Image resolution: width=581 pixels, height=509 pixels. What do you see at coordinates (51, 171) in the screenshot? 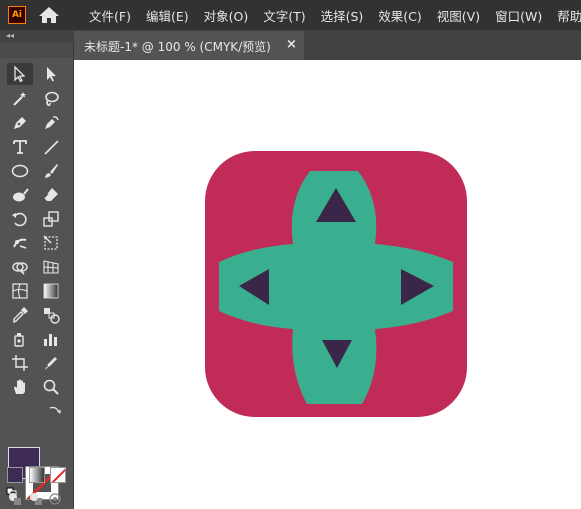
I see `paintbrush-tool-icon` at bounding box center [51, 171].